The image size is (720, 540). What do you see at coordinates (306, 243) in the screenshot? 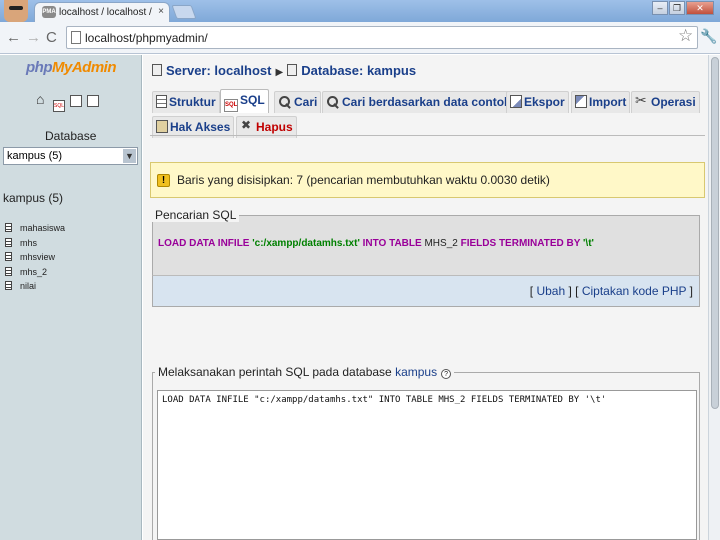
I see `sql-string: 'c:/xampp/datamhs.txt'` at bounding box center [306, 243].